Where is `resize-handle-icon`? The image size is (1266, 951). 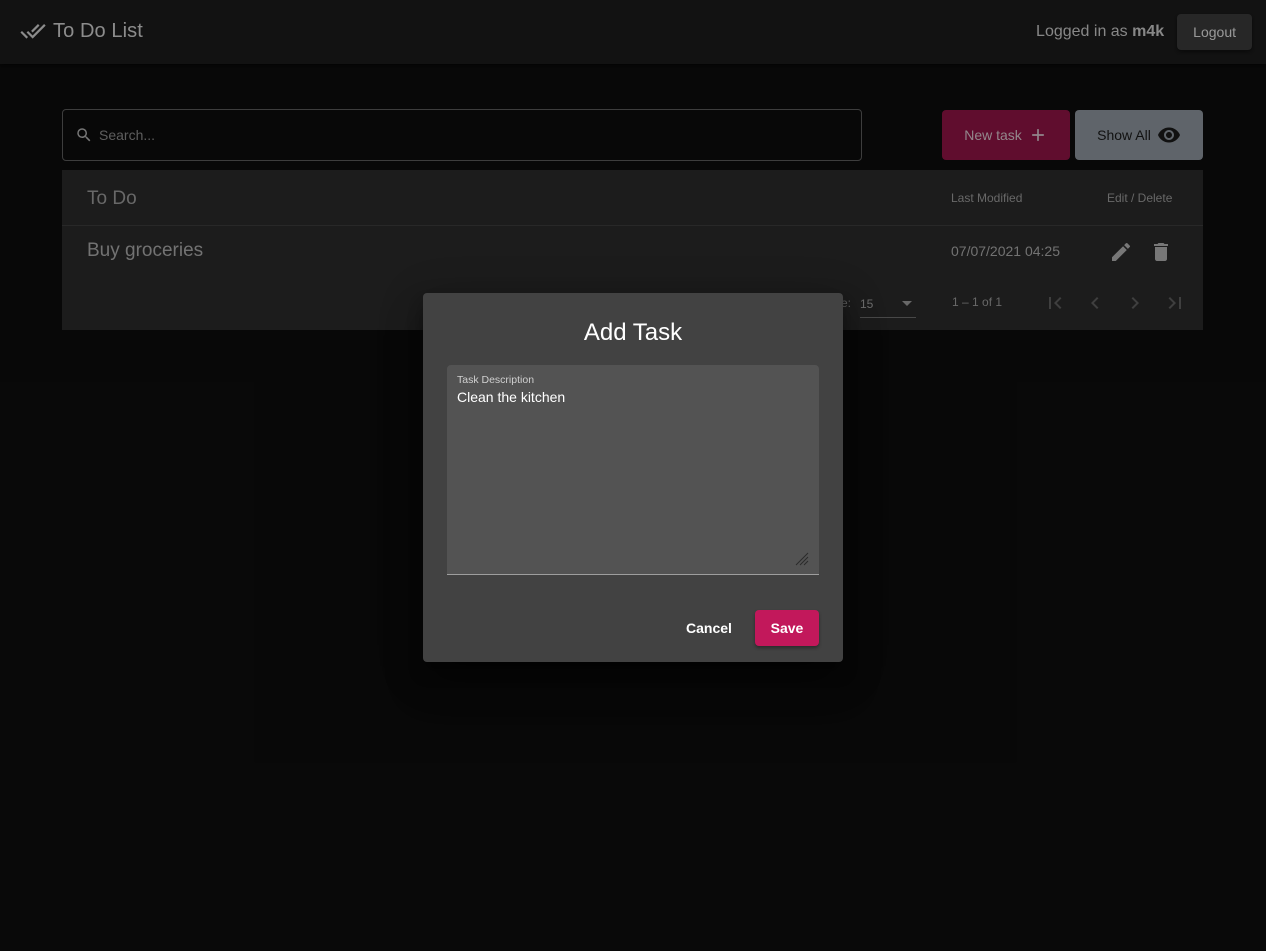 resize-handle-icon is located at coordinates (802, 559).